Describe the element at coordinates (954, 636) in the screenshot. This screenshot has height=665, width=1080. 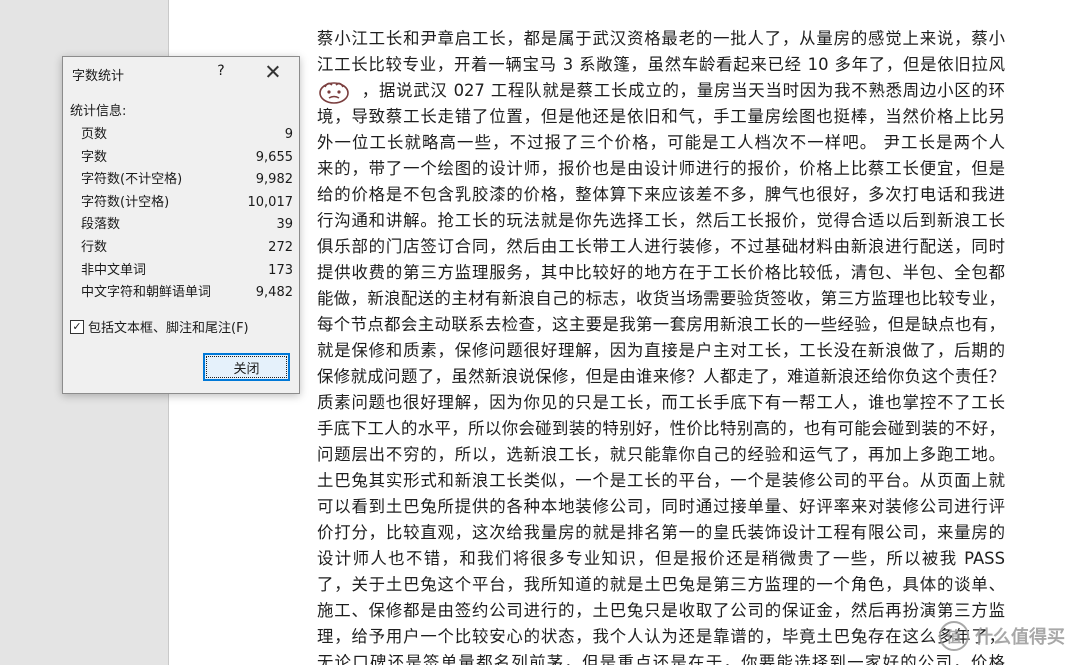
I see `watermark-logo-icon: 值` at that location.